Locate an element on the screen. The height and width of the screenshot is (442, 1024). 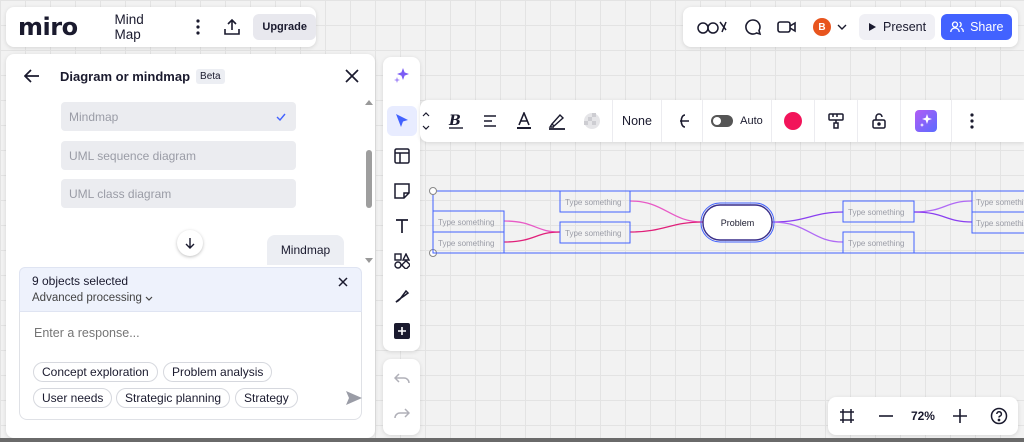
board-name: Mind Map is located at coordinates (144, 27).